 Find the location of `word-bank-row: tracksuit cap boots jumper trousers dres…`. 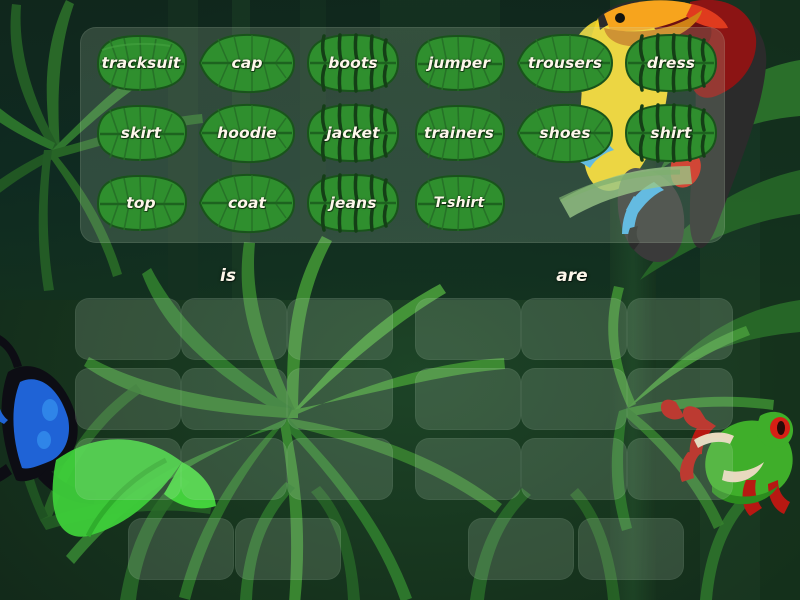

word-bank-row: tracksuit cap boots jumper trousers dres… is located at coordinates (402, 63).